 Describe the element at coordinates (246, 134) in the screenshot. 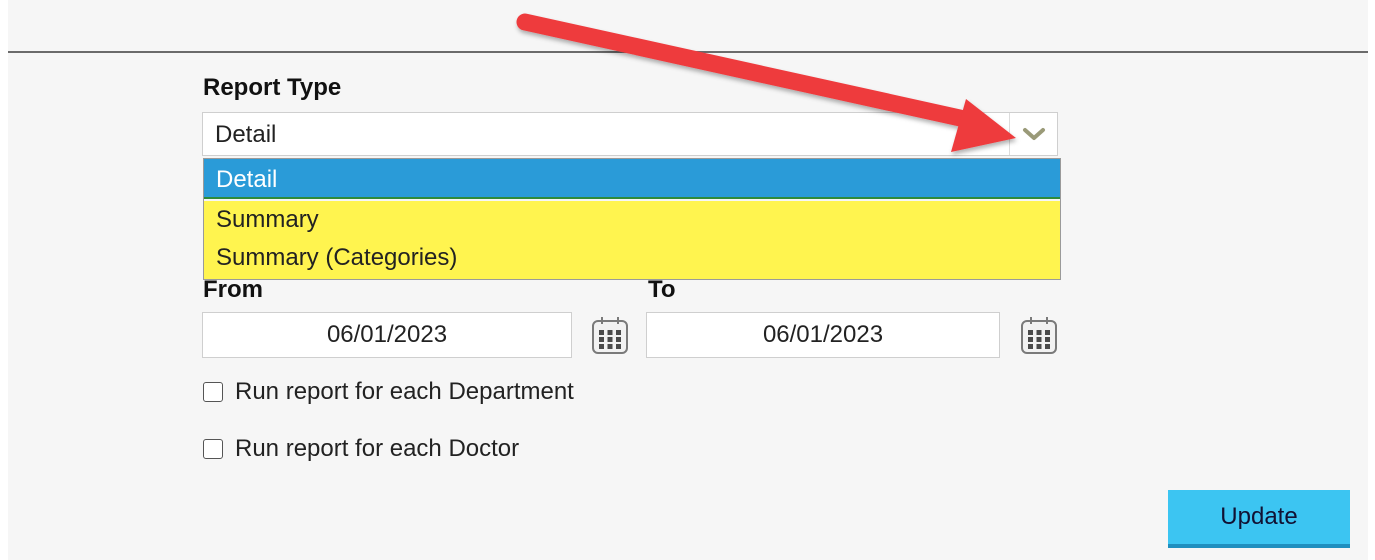

I see `report-type-selected-value: Detail` at that location.